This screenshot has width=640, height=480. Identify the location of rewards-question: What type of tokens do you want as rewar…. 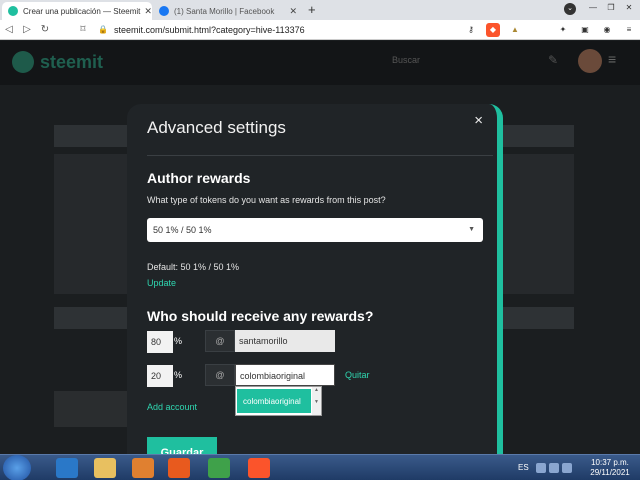
(266, 200).